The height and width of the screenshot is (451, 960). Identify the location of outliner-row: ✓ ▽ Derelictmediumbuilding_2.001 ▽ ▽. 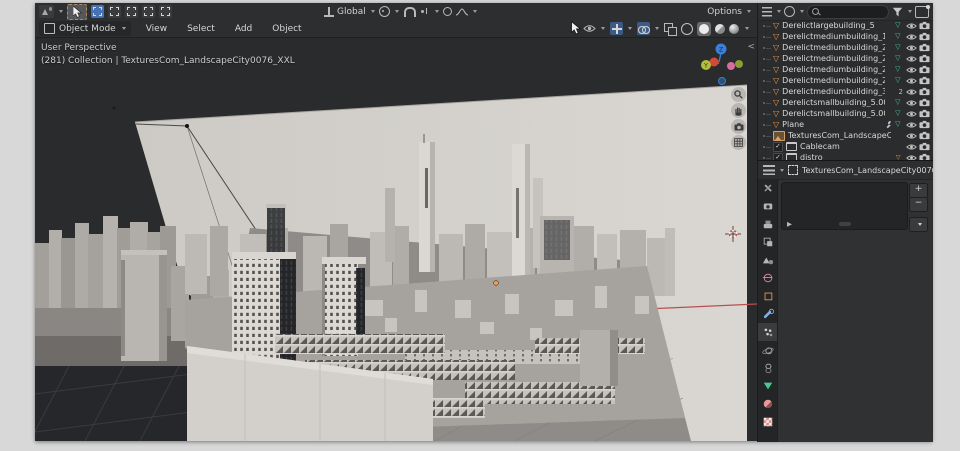
(845, 47).